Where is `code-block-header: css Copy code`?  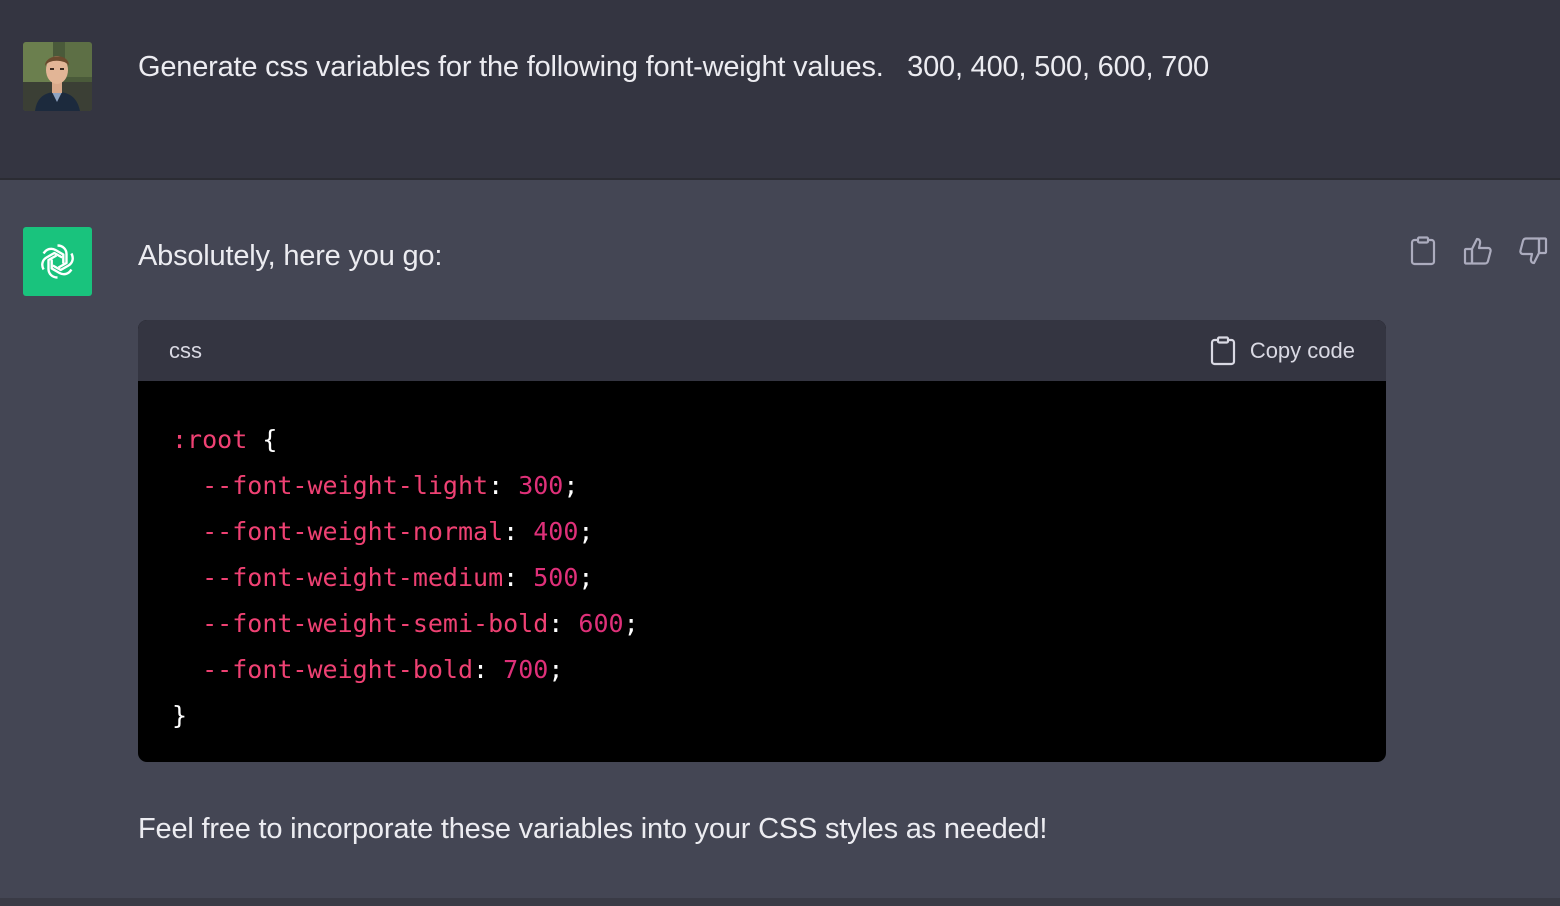
code-block-header: css Copy code is located at coordinates (762, 350).